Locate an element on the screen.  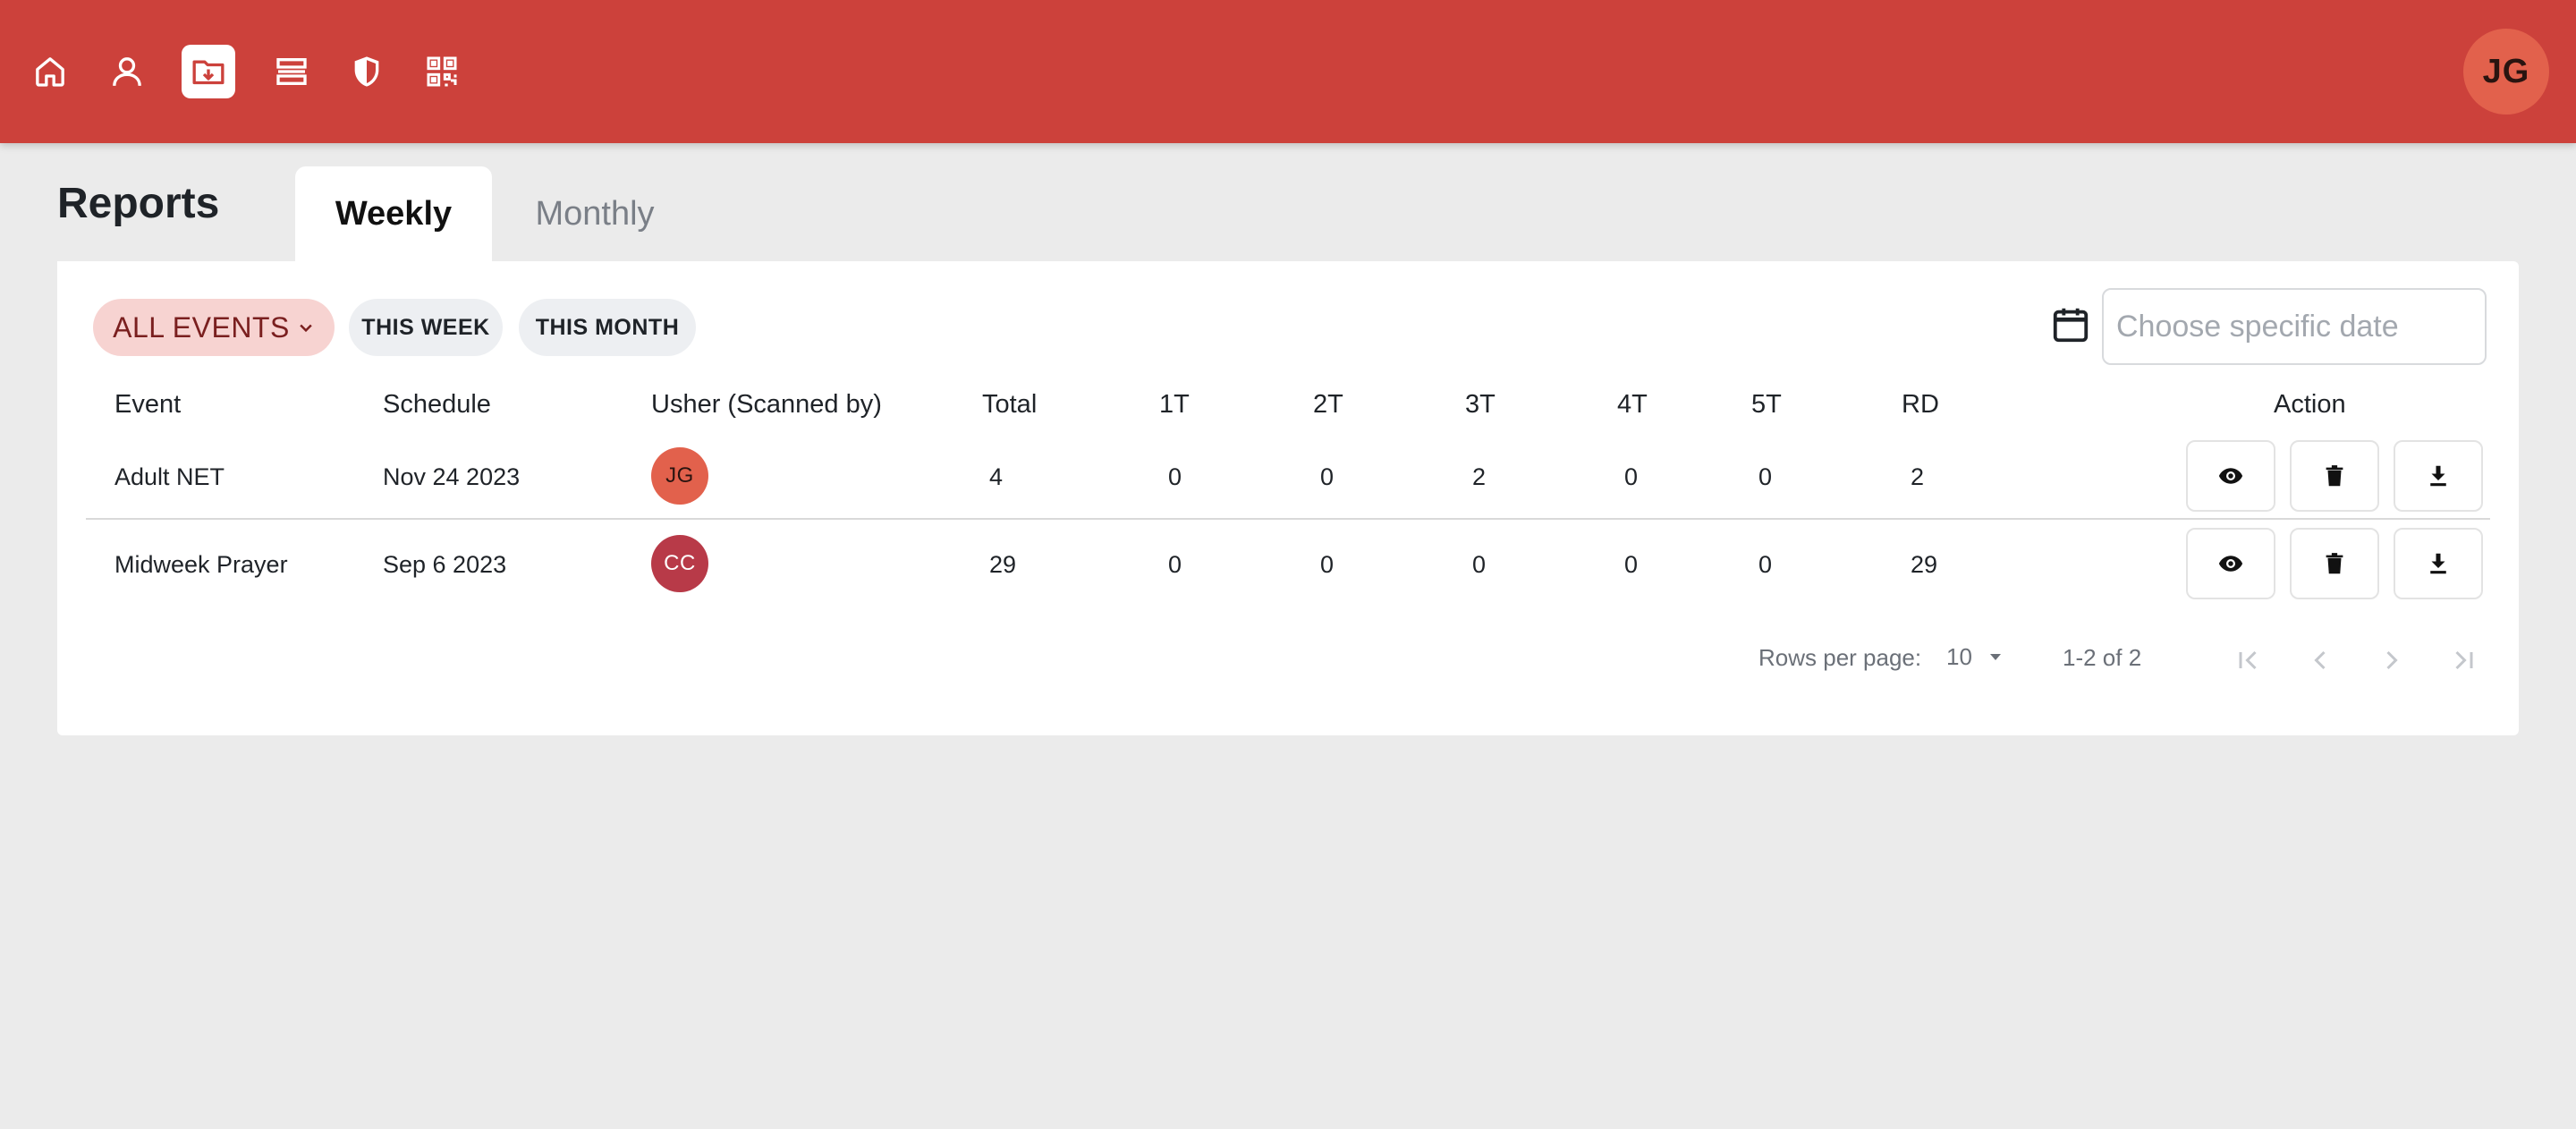
top-navigation-bar: JG is located at coordinates (1288, 71).